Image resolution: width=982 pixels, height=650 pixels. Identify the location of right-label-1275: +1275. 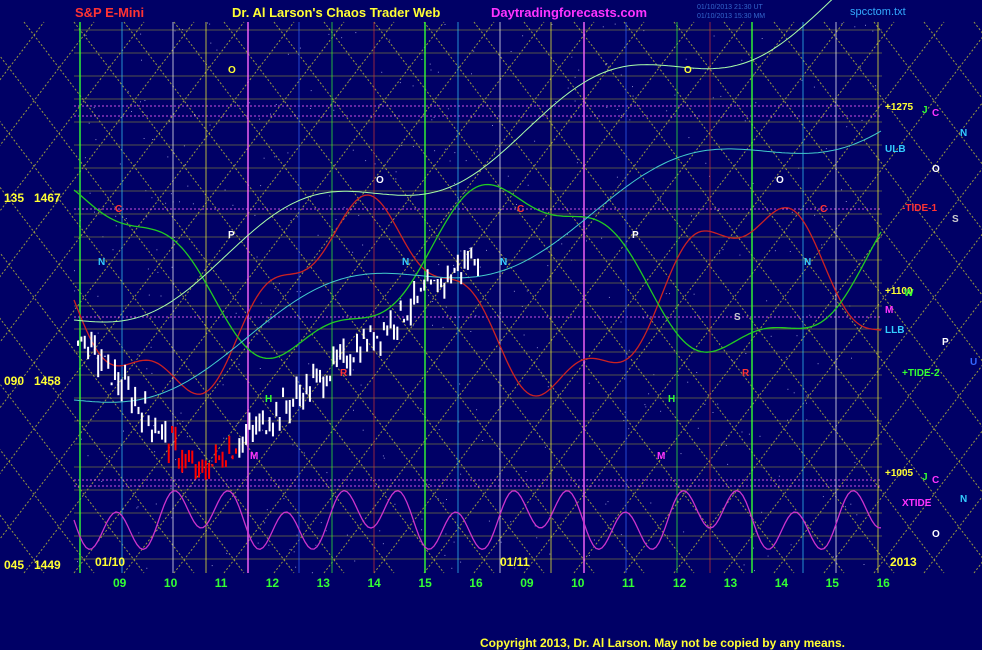
(899, 107).